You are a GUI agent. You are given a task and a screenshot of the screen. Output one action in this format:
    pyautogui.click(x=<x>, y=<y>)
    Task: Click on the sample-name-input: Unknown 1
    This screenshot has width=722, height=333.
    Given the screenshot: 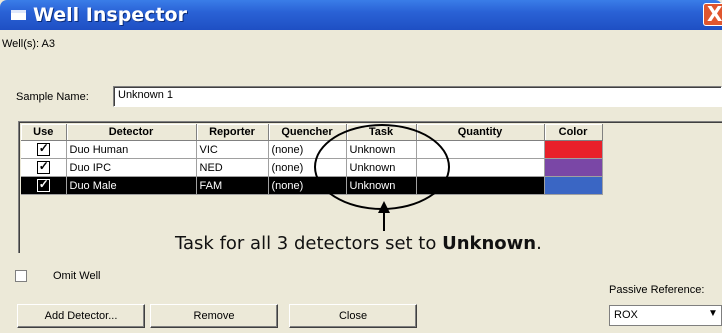 What is the action you would take?
    pyautogui.click(x=417, y=96)
    